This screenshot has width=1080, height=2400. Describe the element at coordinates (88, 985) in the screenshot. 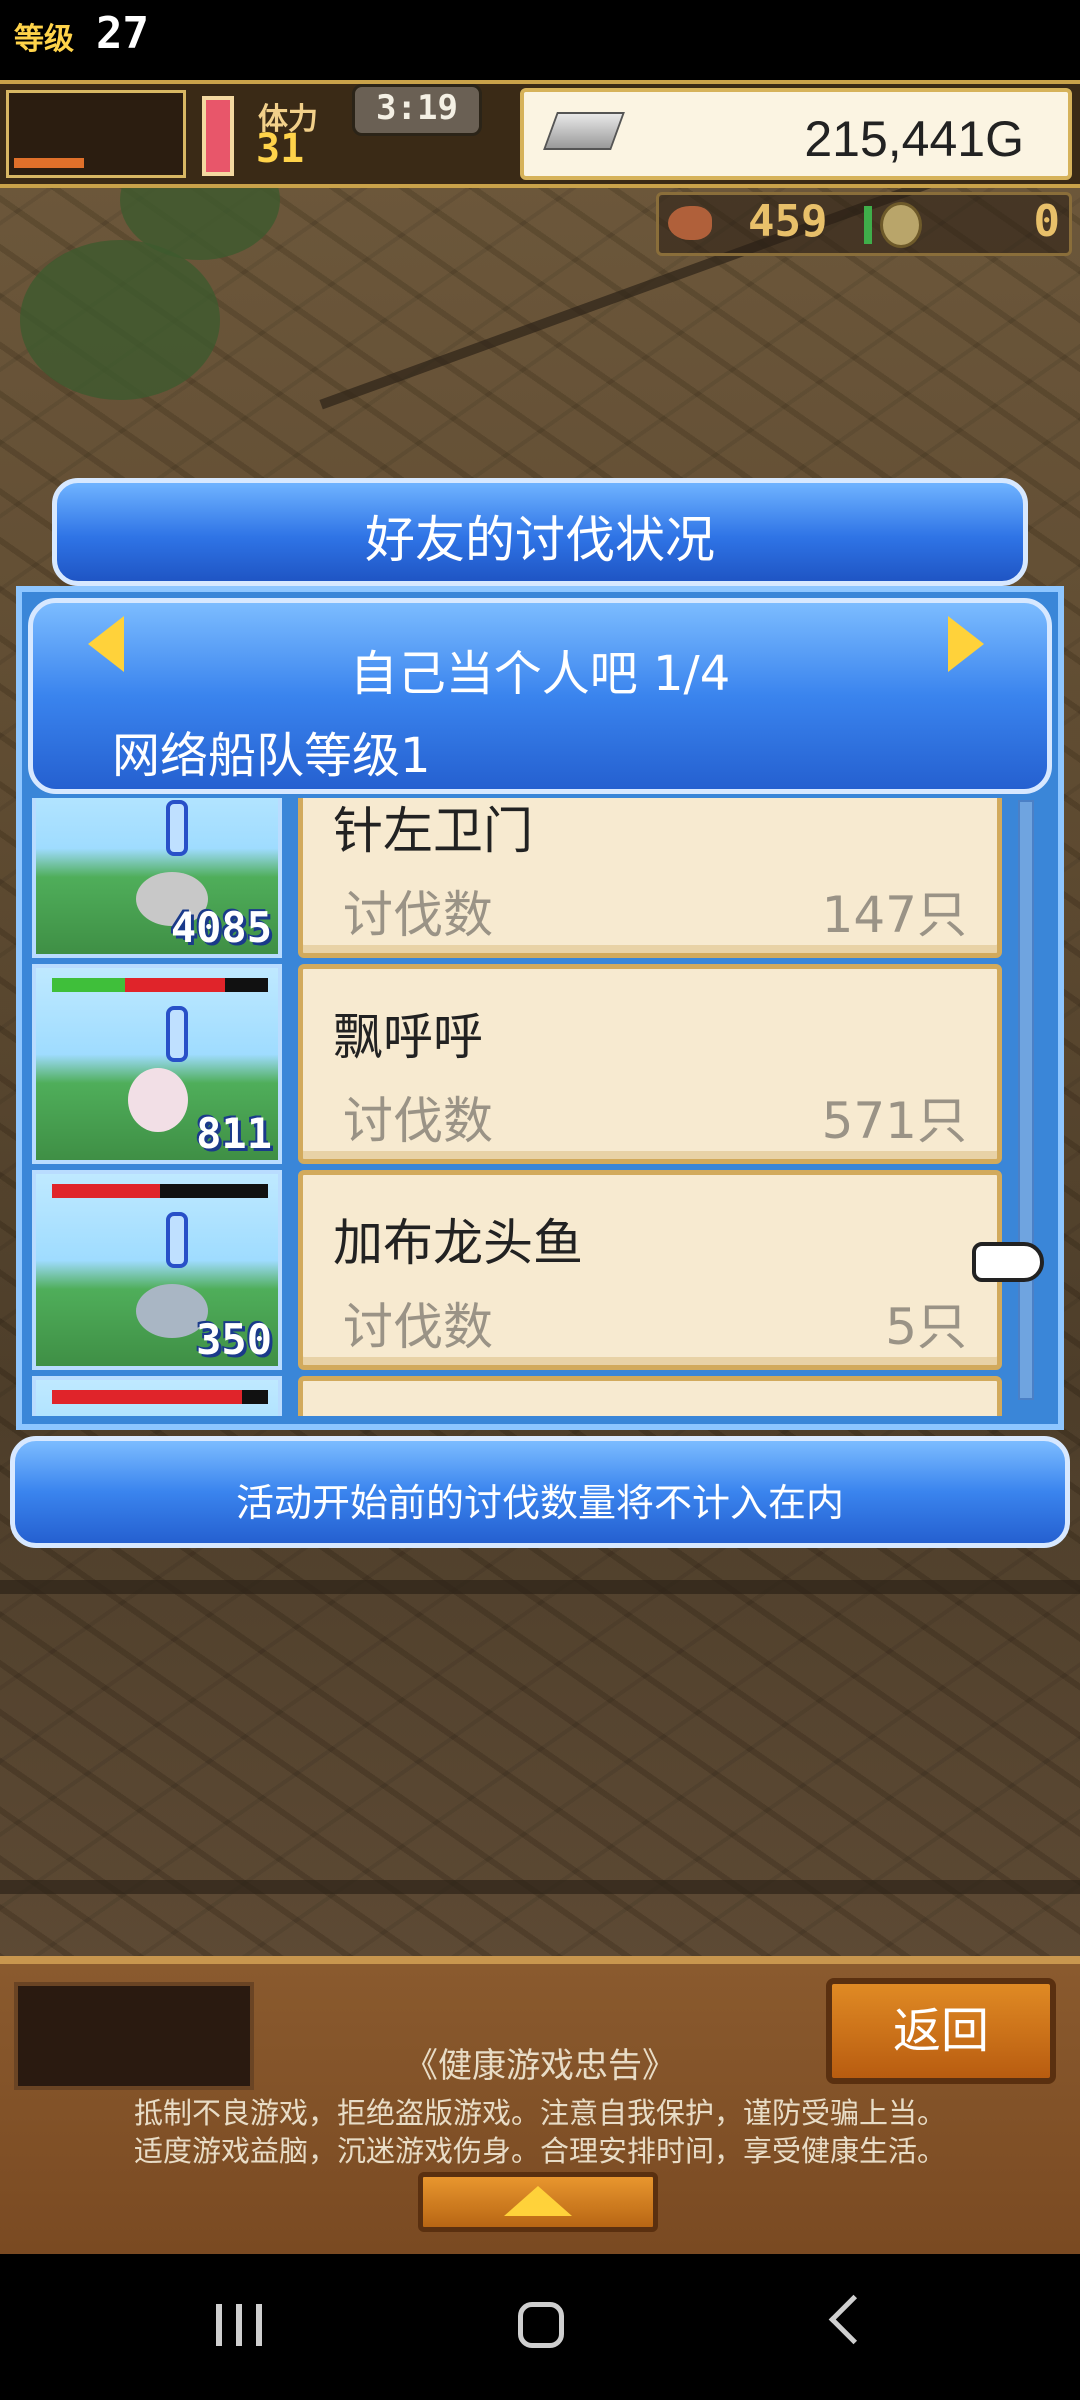

I see `hp-bar-green` at that location.